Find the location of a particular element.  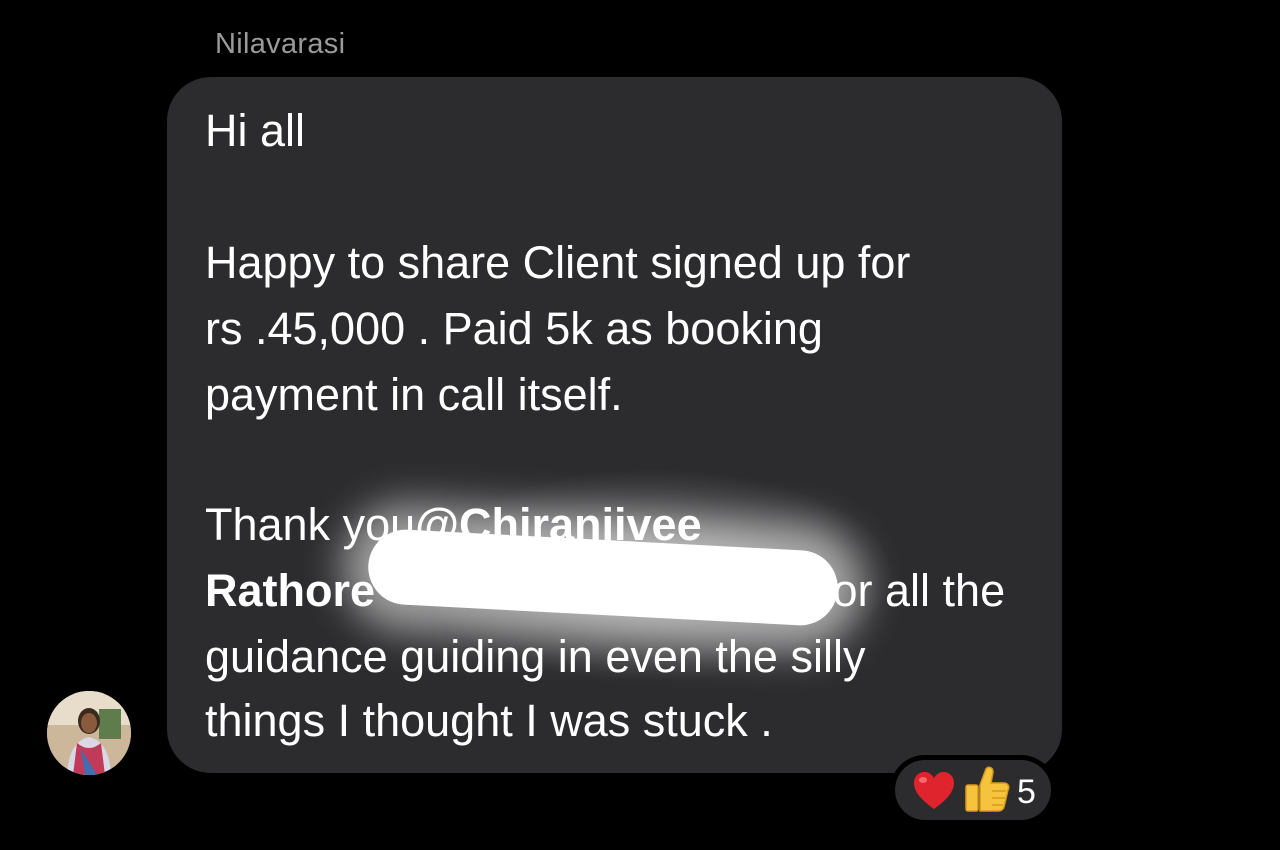

avatar-photo-icon is located at coordinates (89, 733).